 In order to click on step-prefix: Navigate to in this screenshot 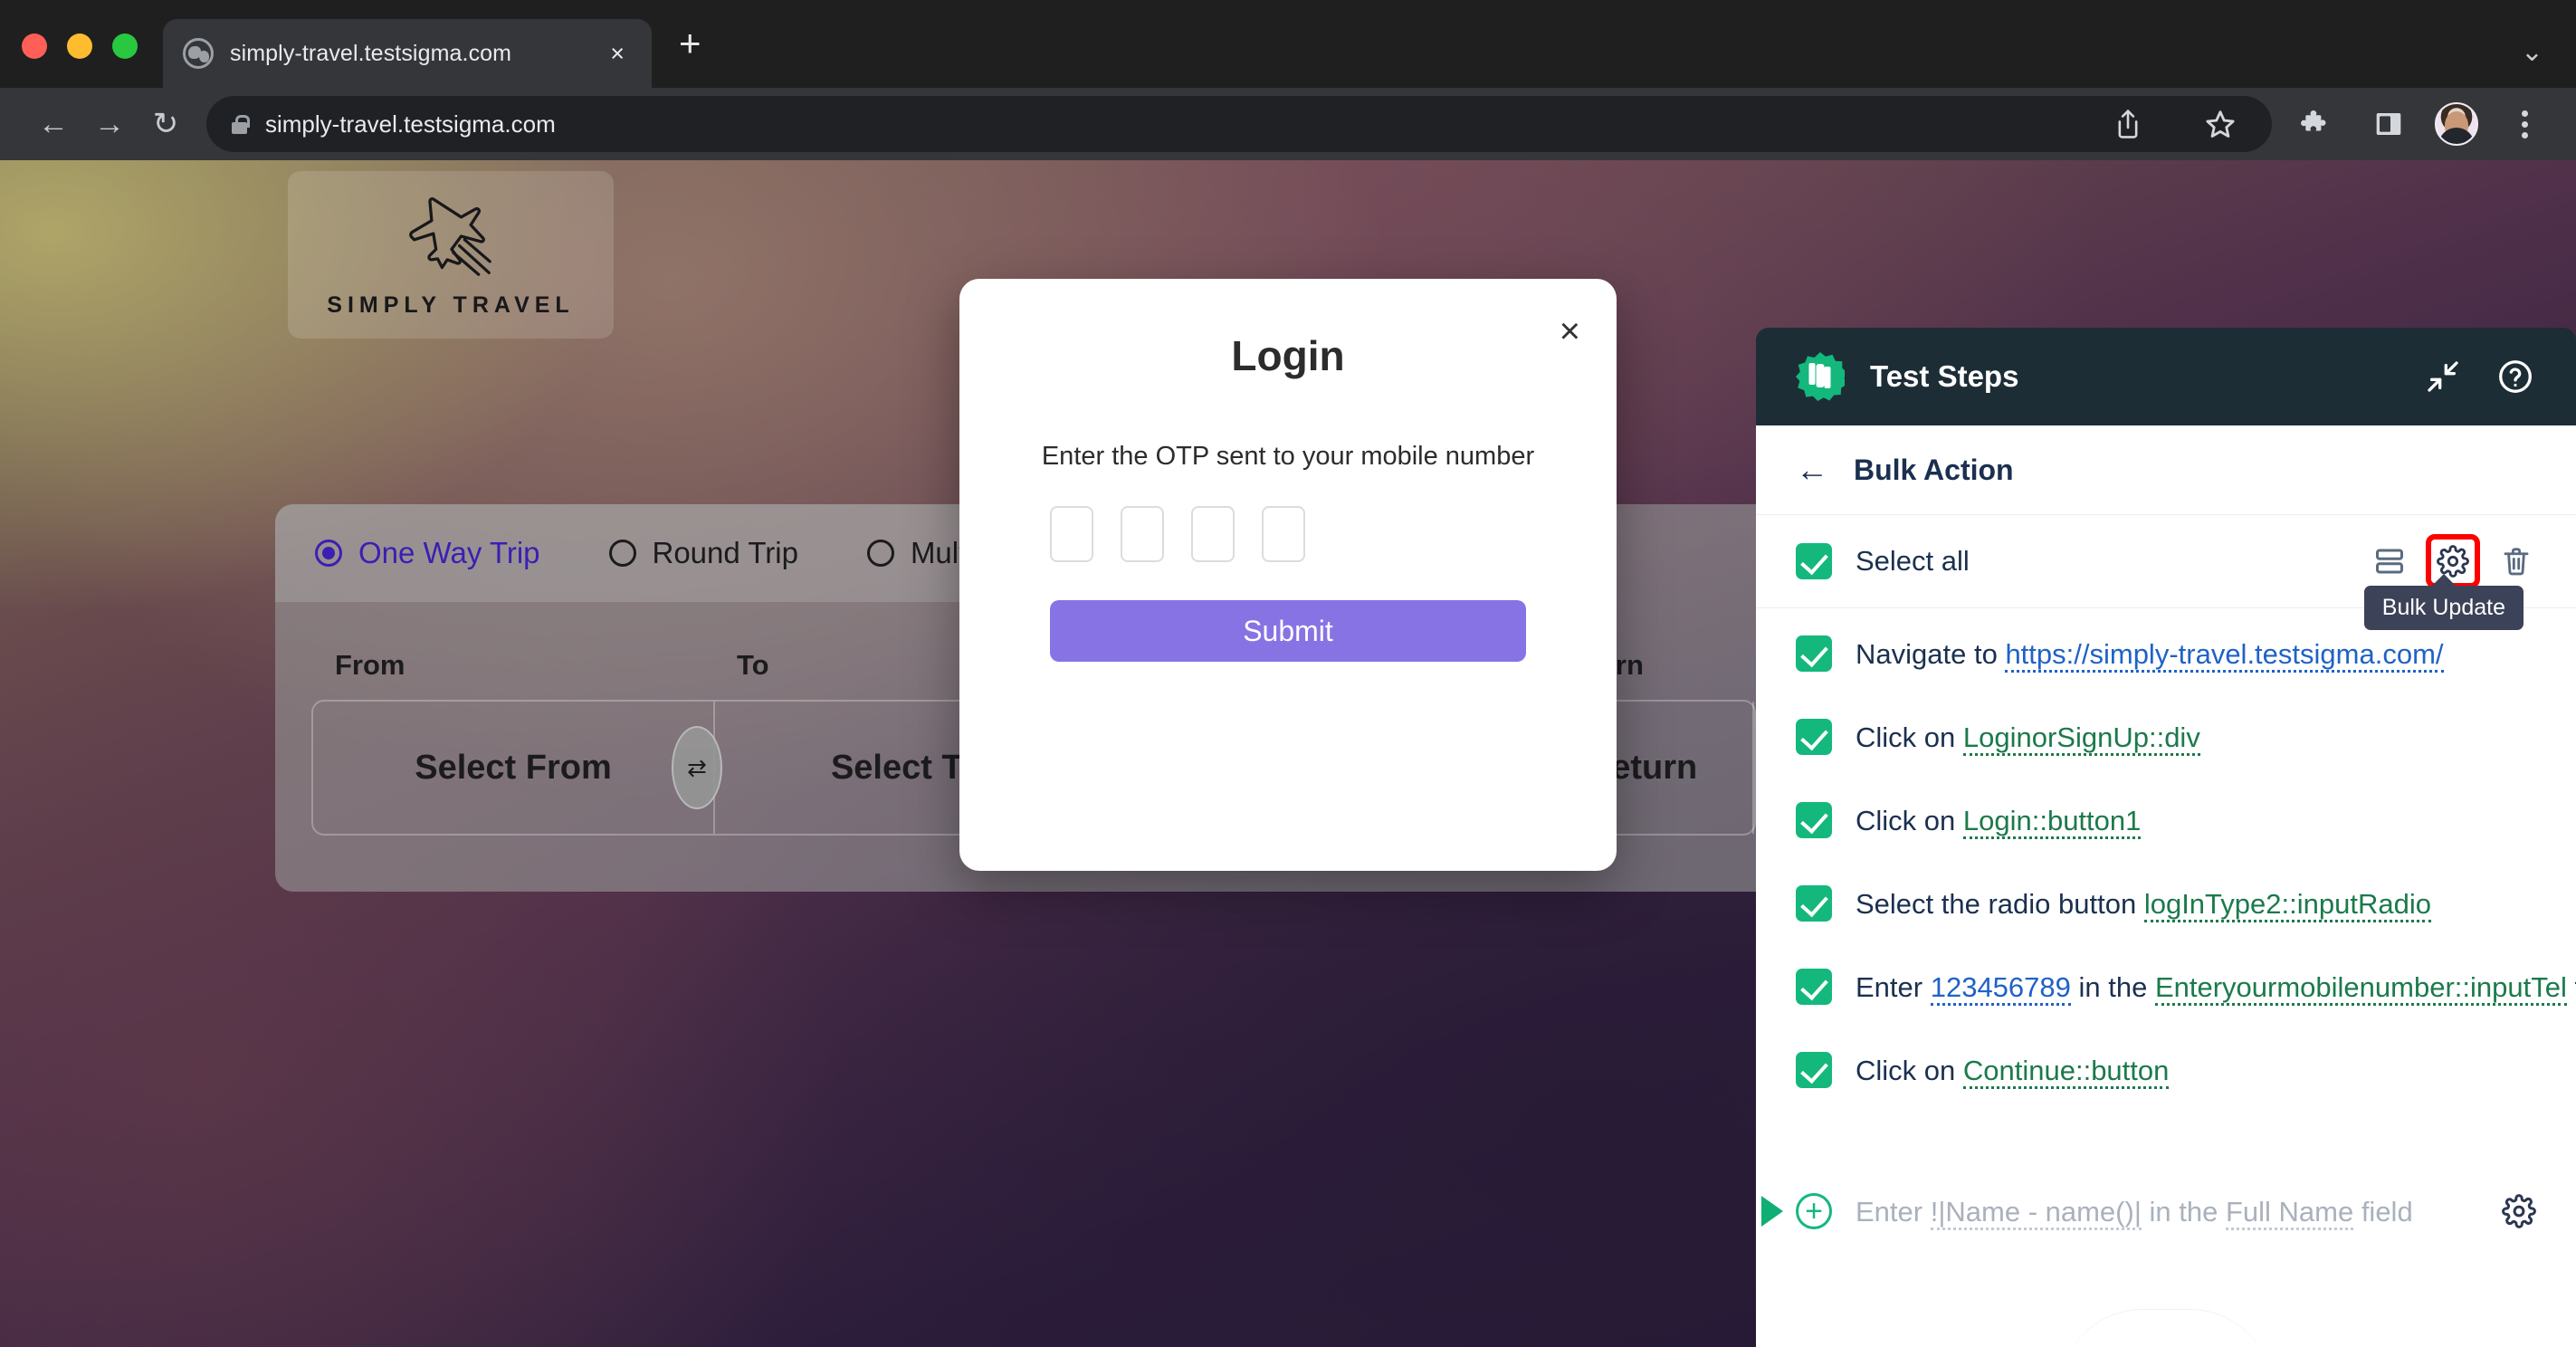, I will do `click(1931, 654)`.